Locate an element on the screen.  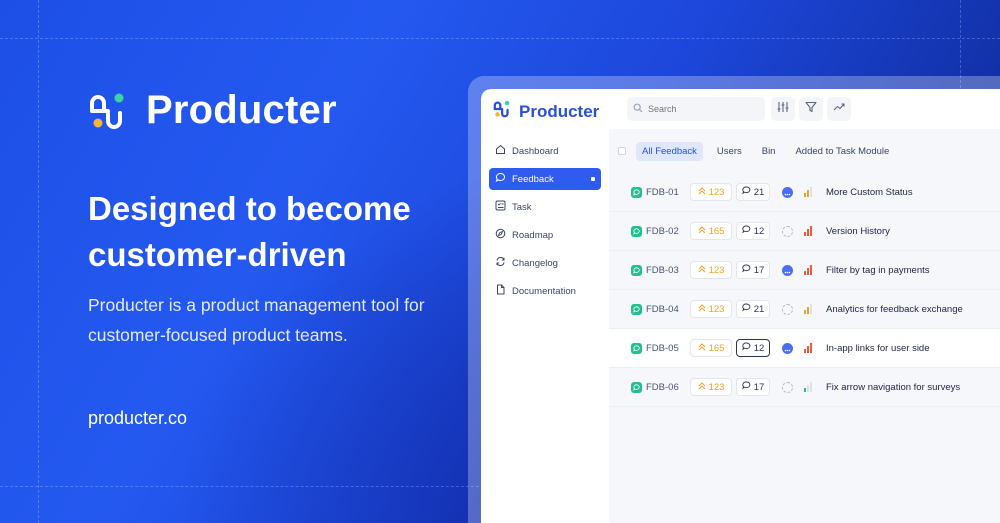
sidebar-item-feedback: Feedback is located at coordinates (545, 179).